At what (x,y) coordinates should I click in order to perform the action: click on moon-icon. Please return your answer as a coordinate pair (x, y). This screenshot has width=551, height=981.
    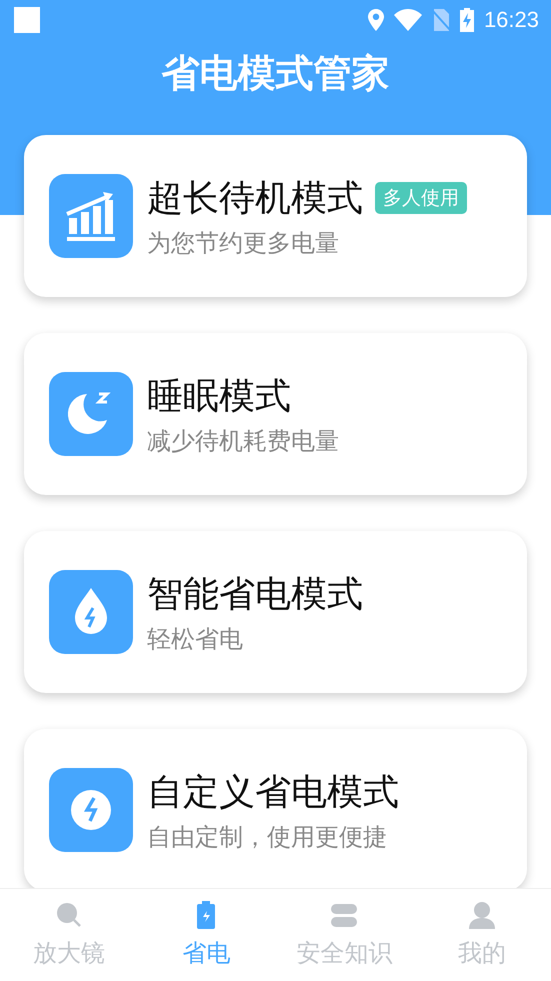
    Looking at the image, I should click on (91, 414).